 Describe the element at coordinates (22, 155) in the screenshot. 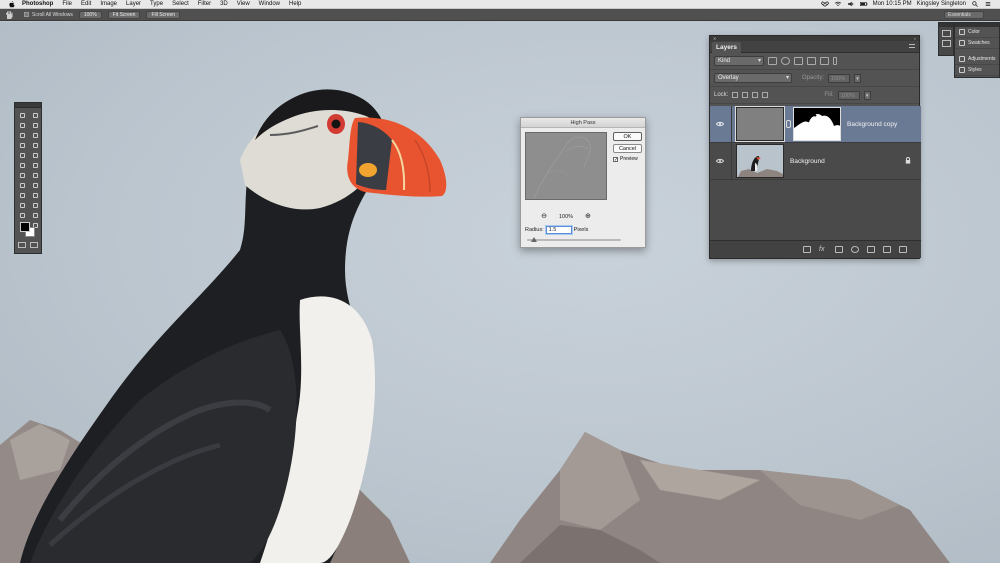

I see `healing-brush-tool-icon` at that location.